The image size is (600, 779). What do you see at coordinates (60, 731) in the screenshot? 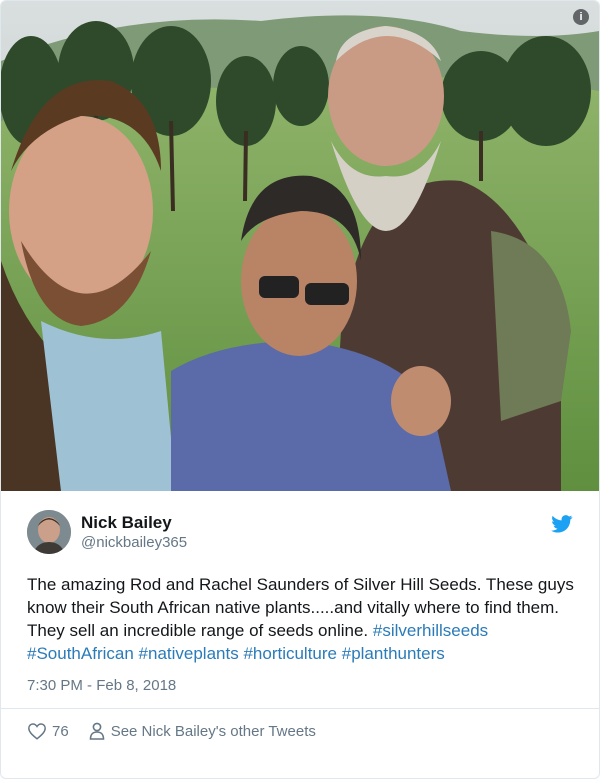
I see `like-count: 76` at bounding box center [60, 731].